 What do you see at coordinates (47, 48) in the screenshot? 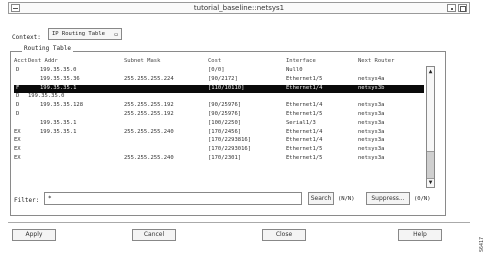
I see `routing-table-label: Routing Table` at bounding box center [47, 48].